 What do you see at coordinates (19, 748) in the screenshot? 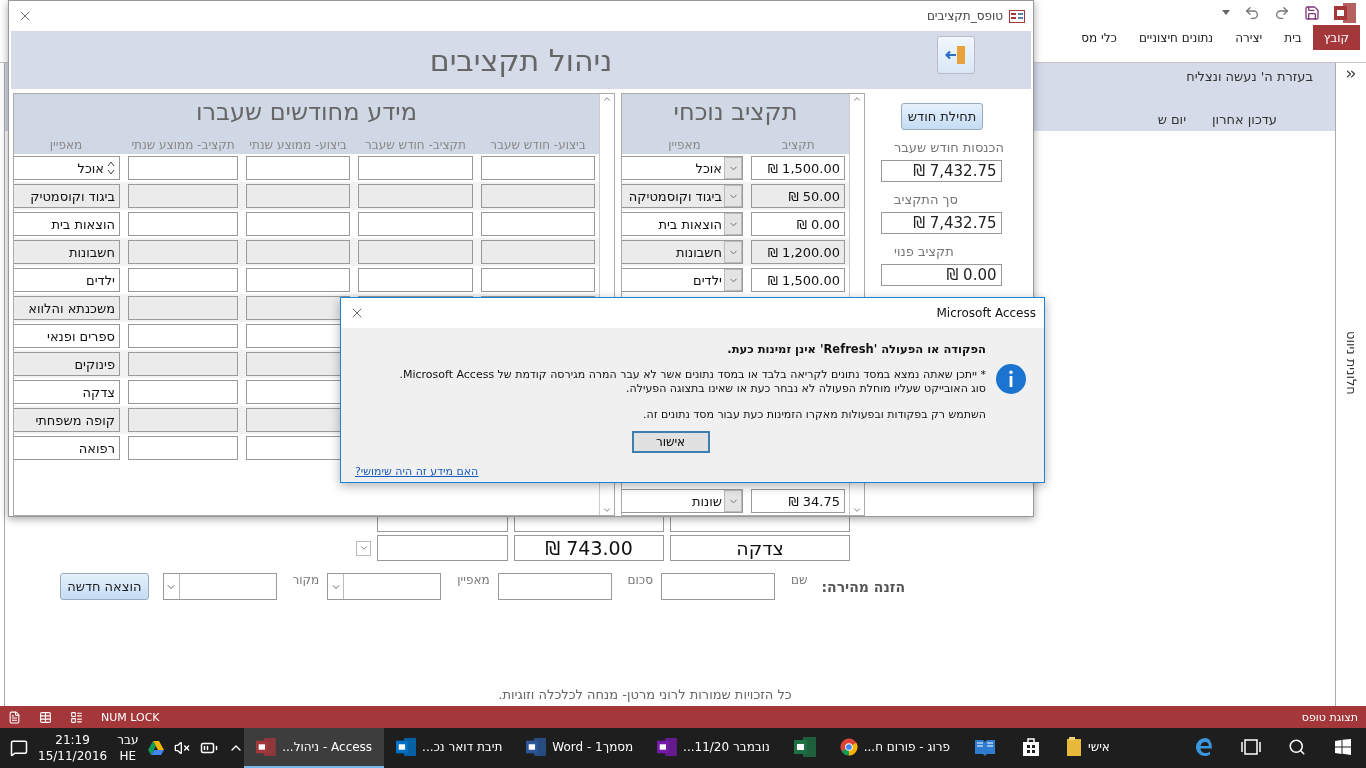
I see `notifications-icon` at bounding box center [19, 748].